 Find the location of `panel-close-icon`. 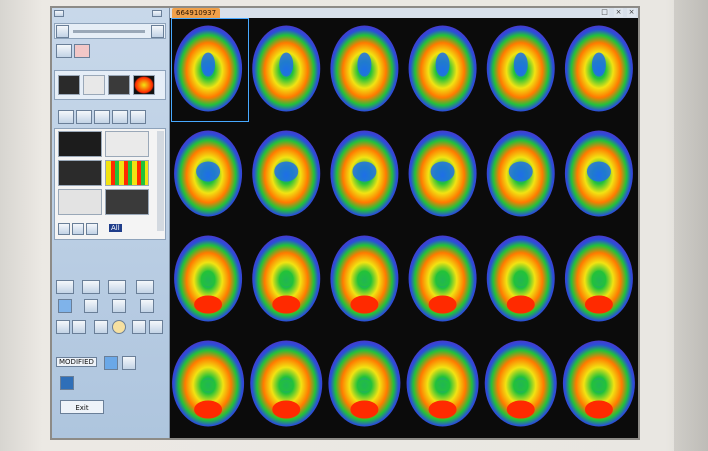

panel-close-icon is located at coordinates (157, 13).